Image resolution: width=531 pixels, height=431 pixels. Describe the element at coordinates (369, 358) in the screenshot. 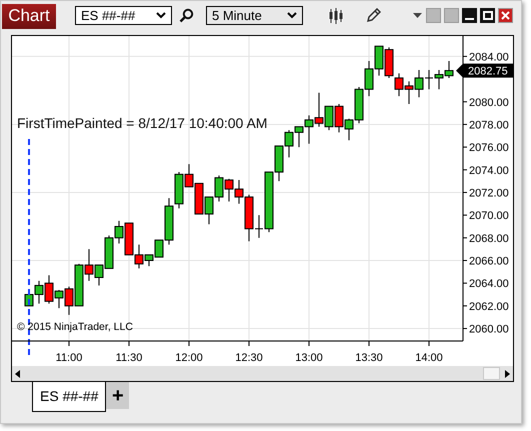

I see `time-axis-label: 13:30` at that location.